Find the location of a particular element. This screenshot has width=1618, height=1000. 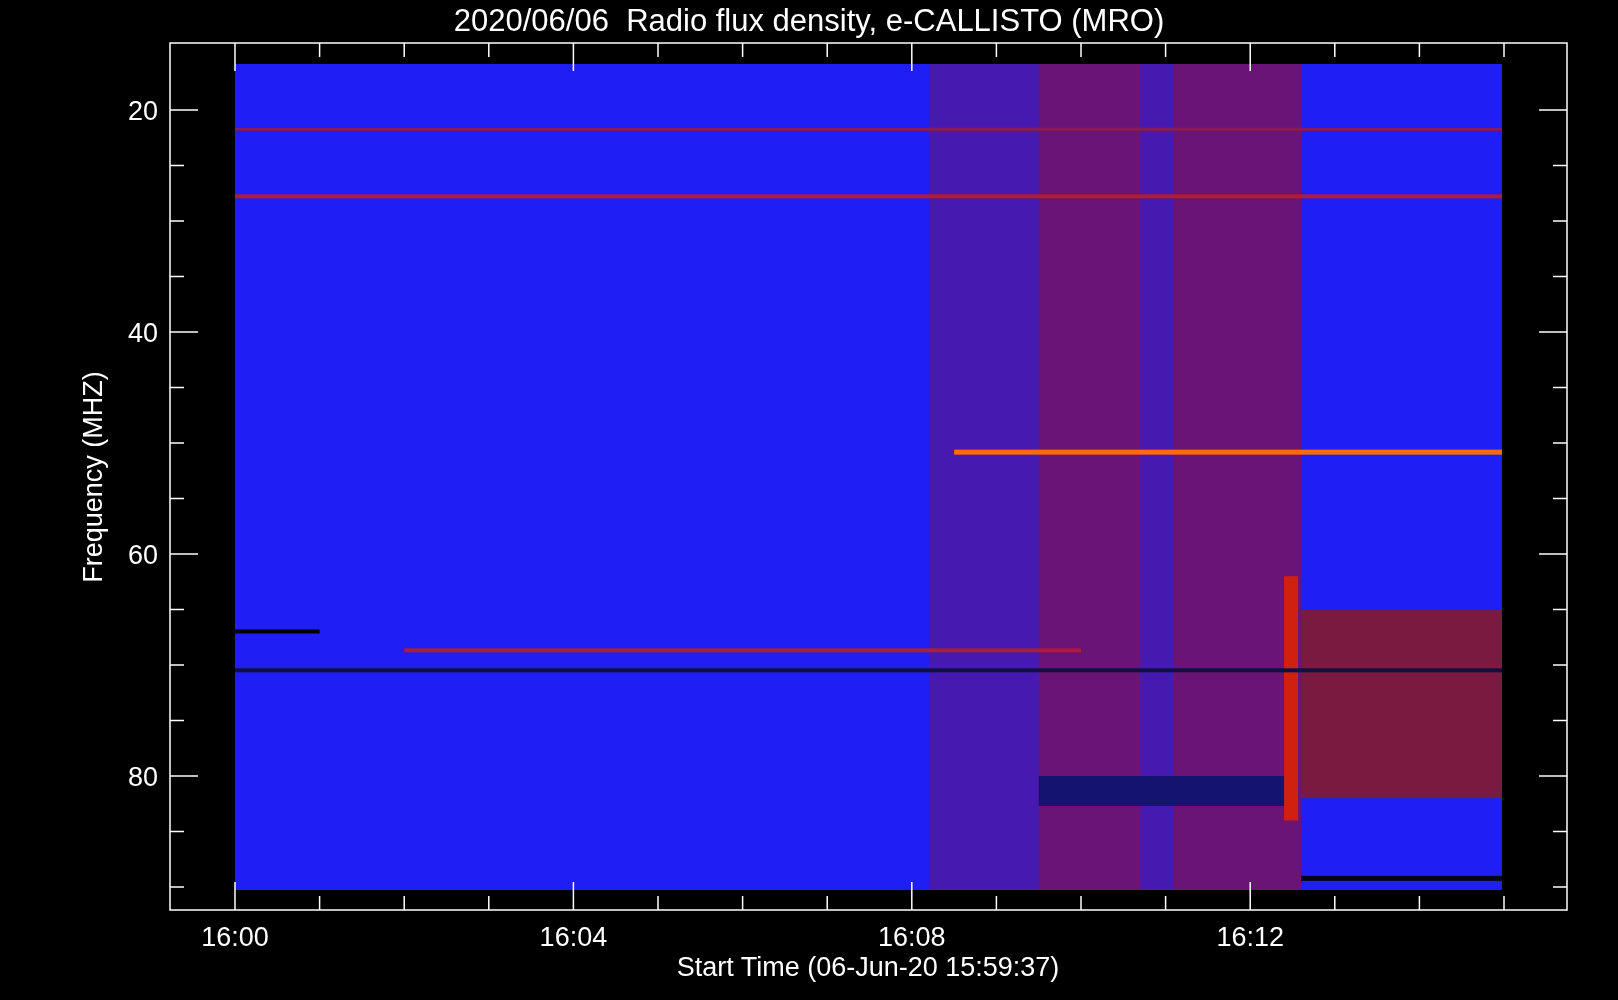

y-tick-label: 60 is located at coordinates (142, 555).